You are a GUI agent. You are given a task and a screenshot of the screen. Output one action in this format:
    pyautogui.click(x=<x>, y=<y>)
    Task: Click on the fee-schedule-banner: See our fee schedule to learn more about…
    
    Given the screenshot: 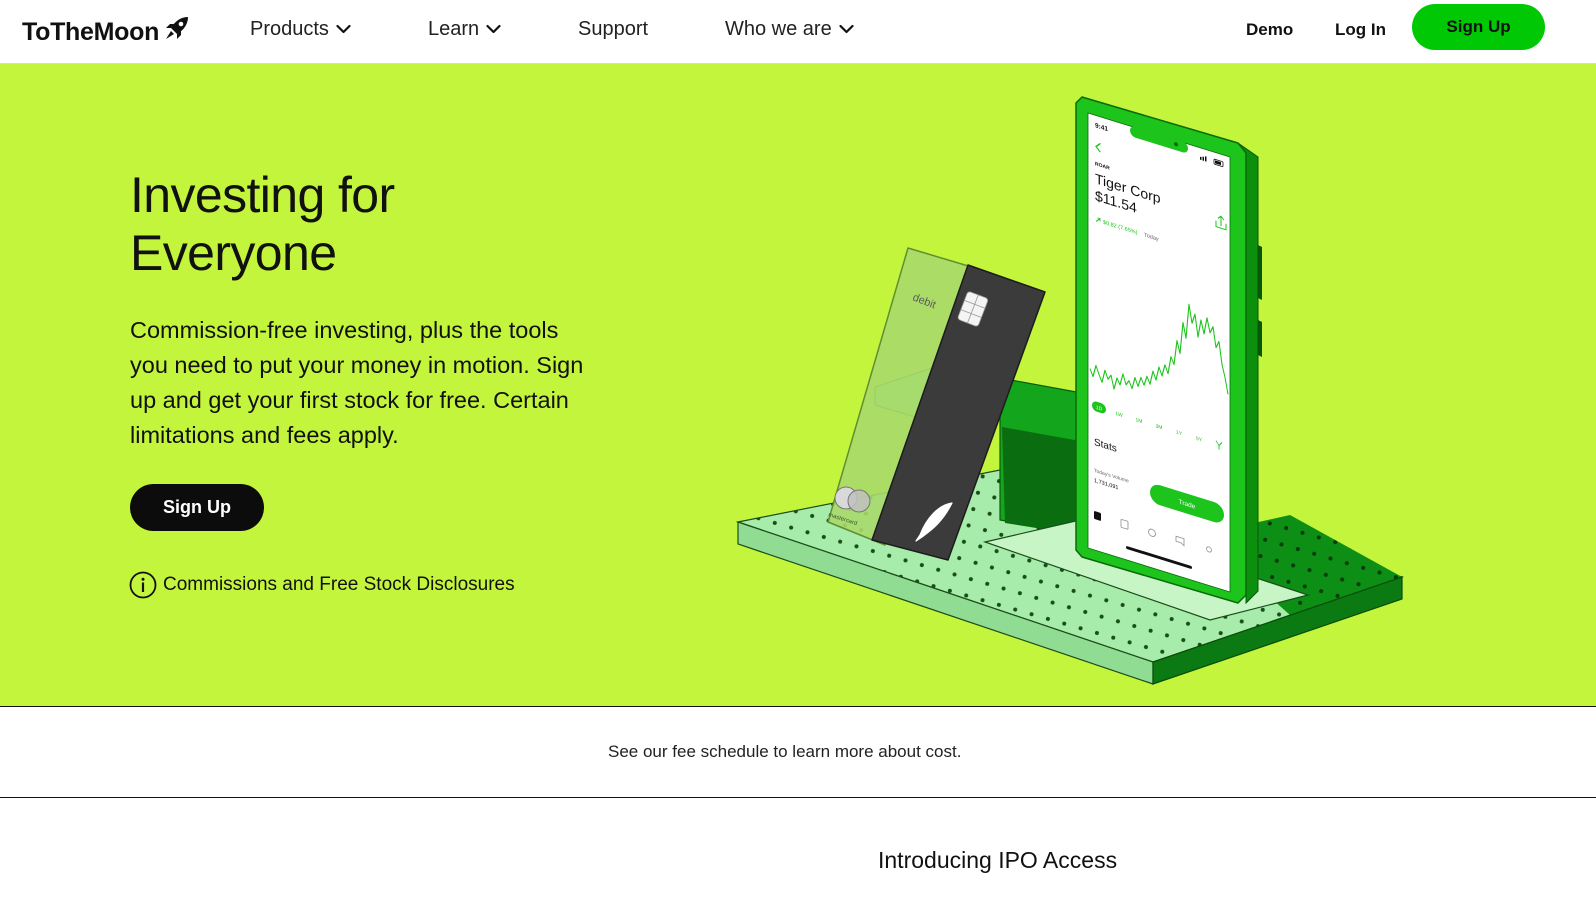 What is the action you would take?
    pyautogui.click(x=798, y=752)
    